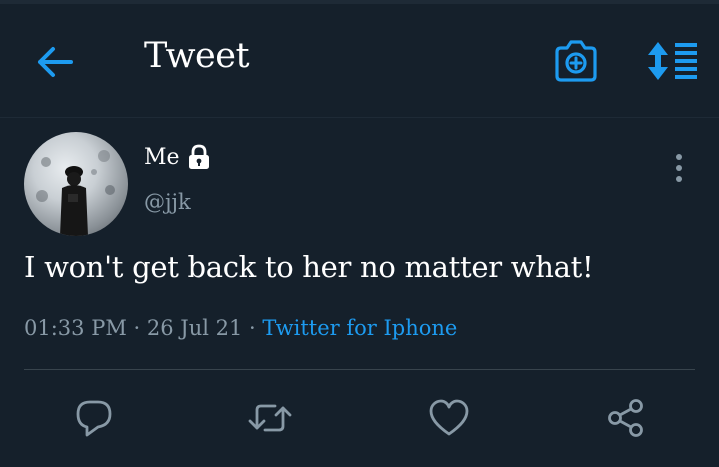  What do you see at coordinates (359, 369) in the screenshot?
I see `actions-divider` at bounding box center [359, 369].